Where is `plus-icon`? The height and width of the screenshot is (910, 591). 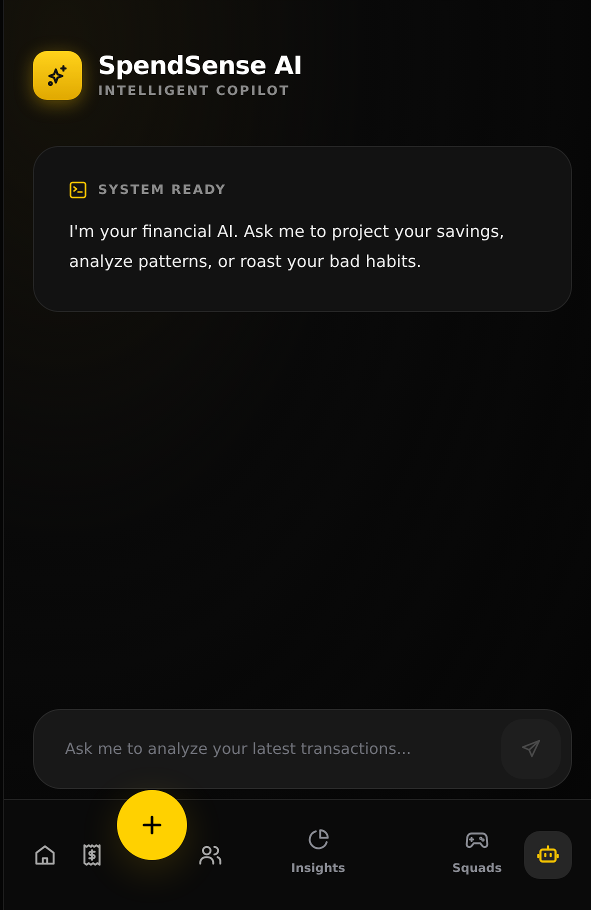
plus-icon is located at coordinates (152, 825).